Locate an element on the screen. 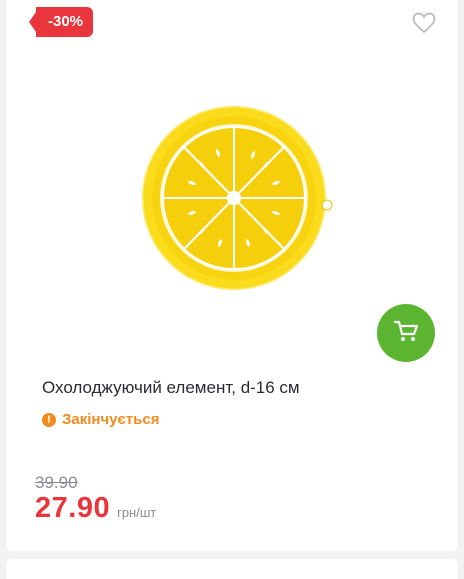 The image size is (464, 579). cart-icon is located at coordinates (406, 333).